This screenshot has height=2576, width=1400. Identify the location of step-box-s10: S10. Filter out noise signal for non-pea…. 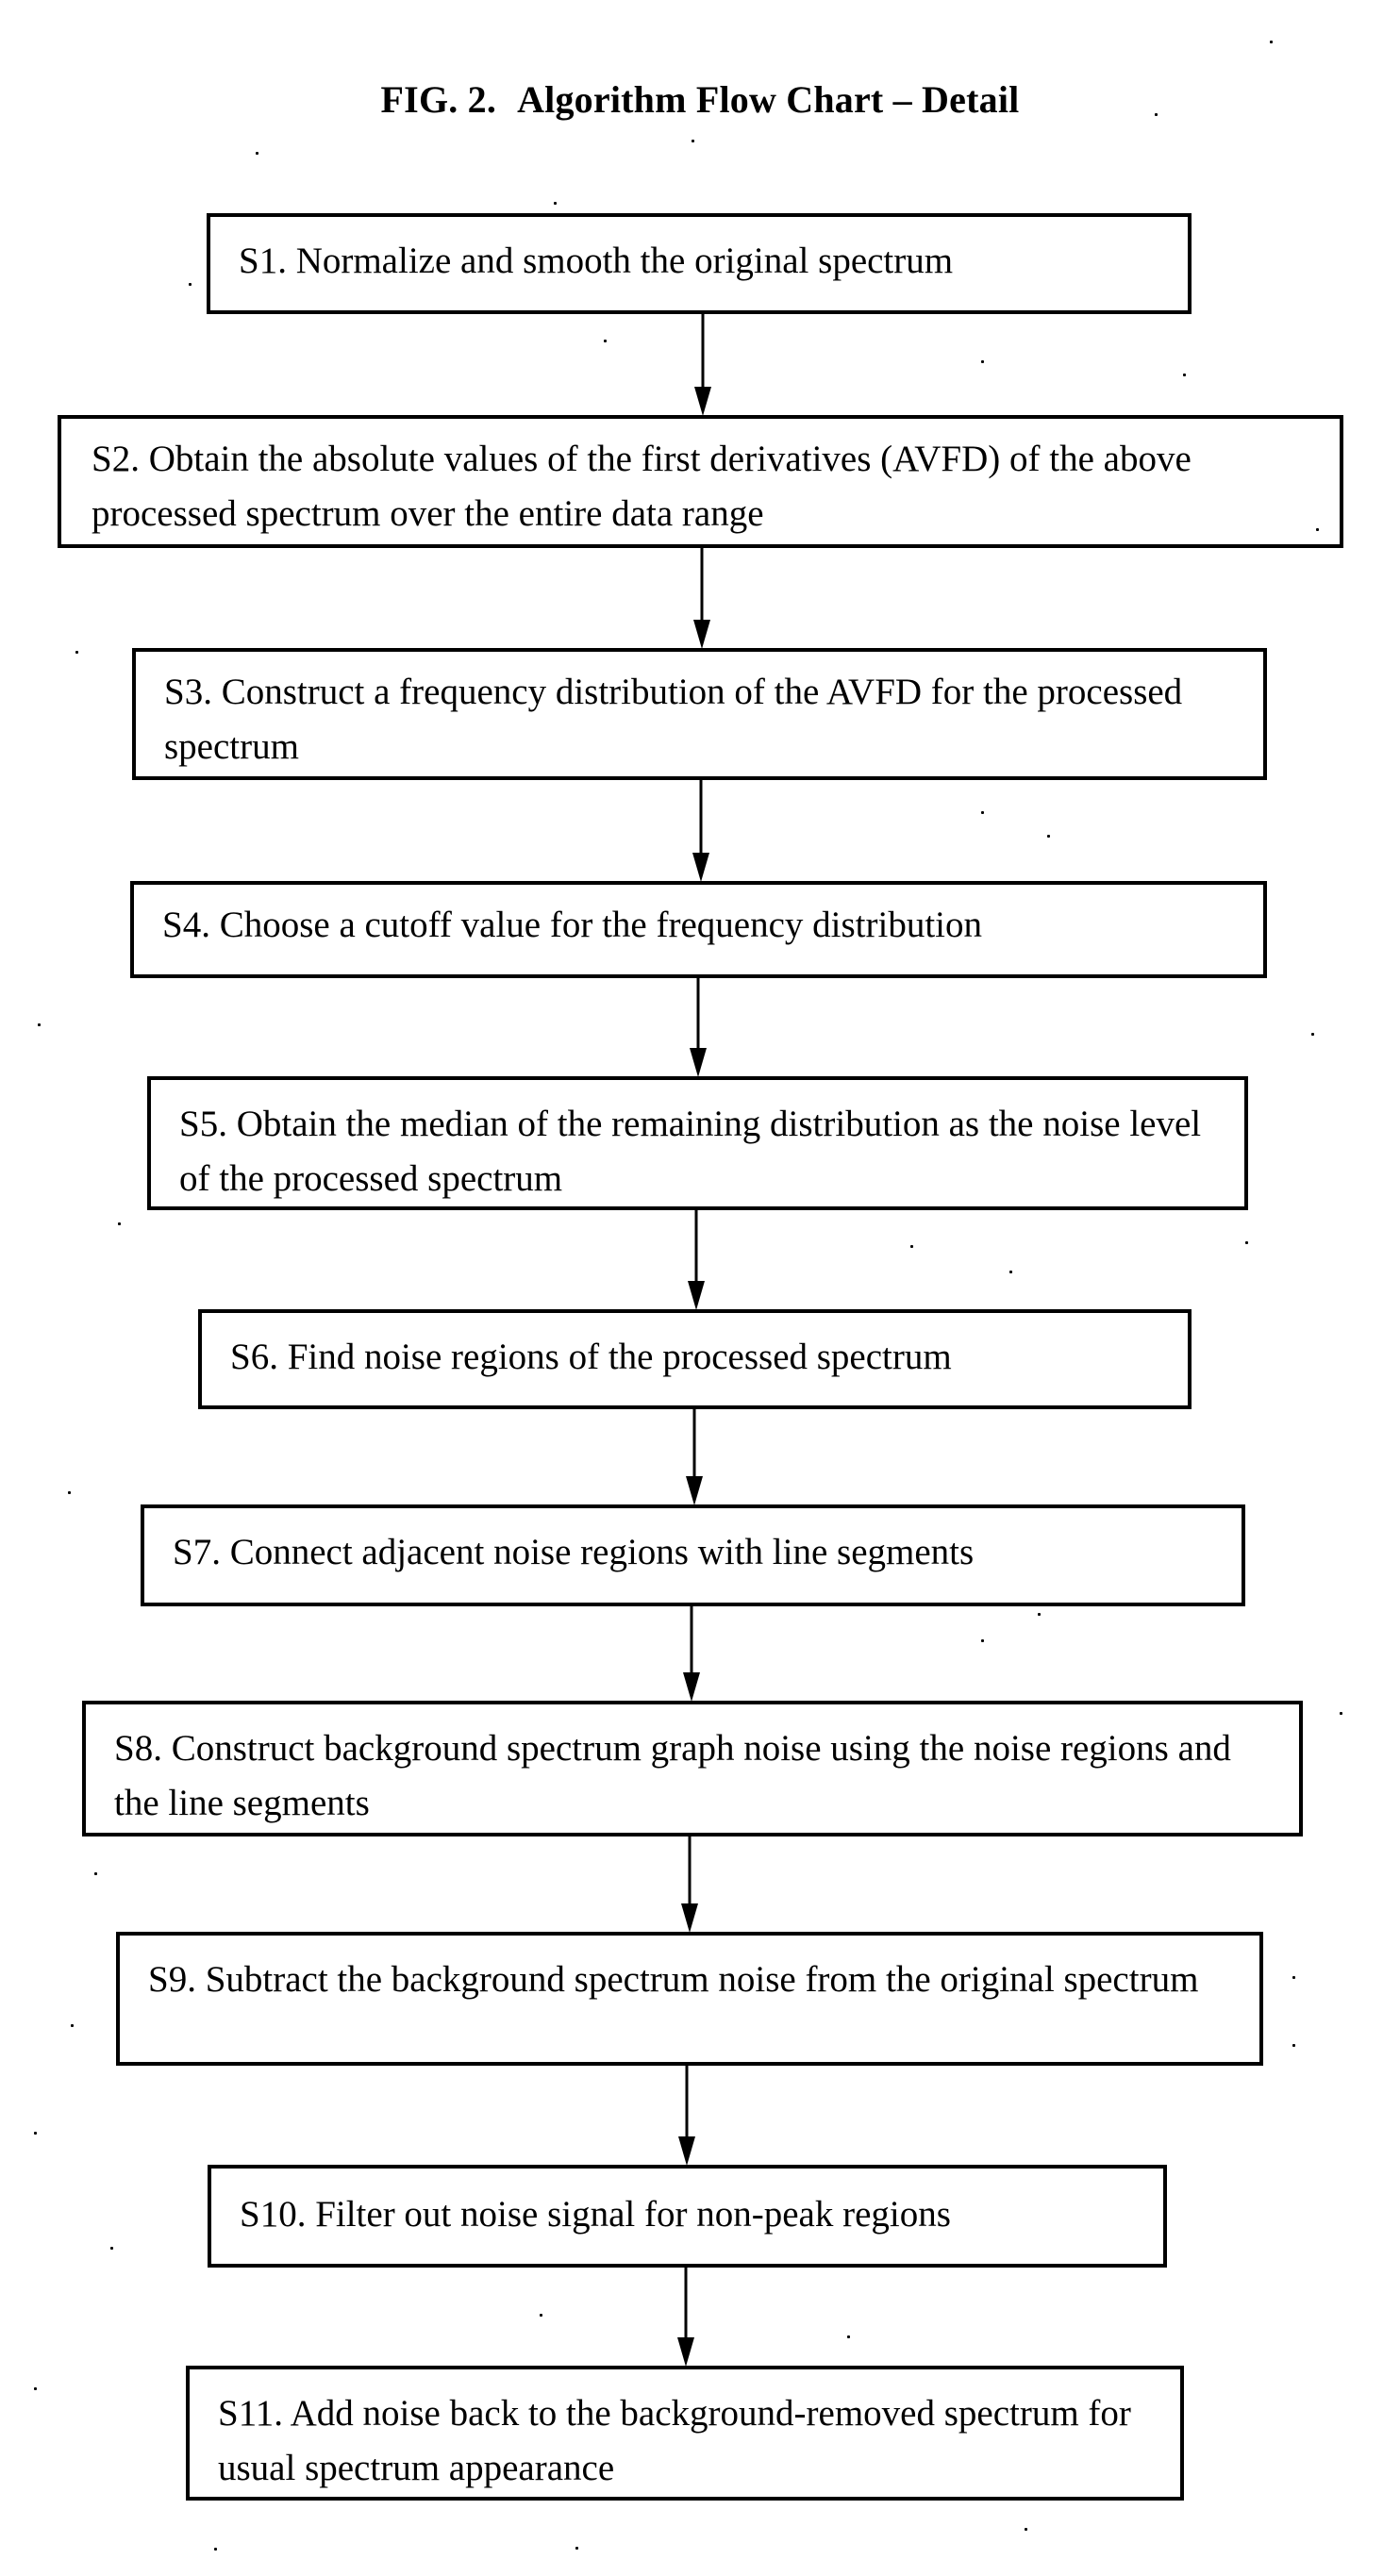
(687, 2217).